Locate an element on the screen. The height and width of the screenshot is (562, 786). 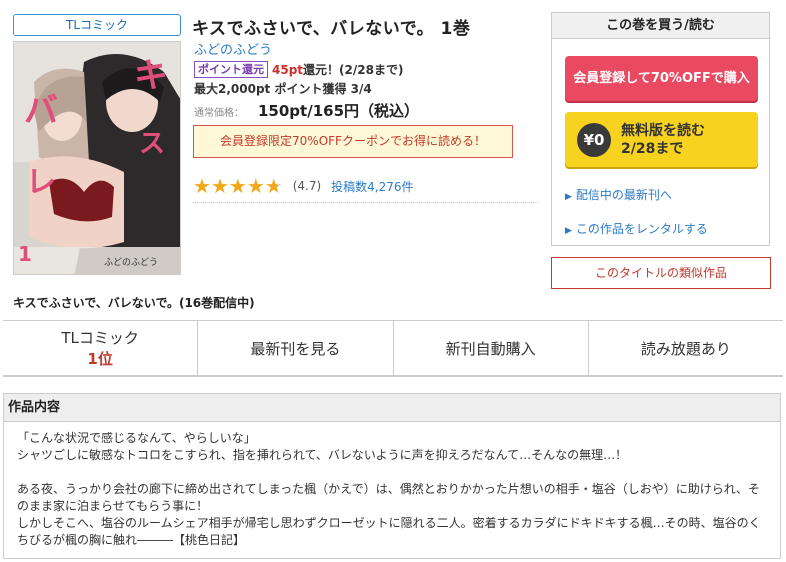
rating-stars: ★ ★ ★ ★ ★ is located at coordinates (238, 186).